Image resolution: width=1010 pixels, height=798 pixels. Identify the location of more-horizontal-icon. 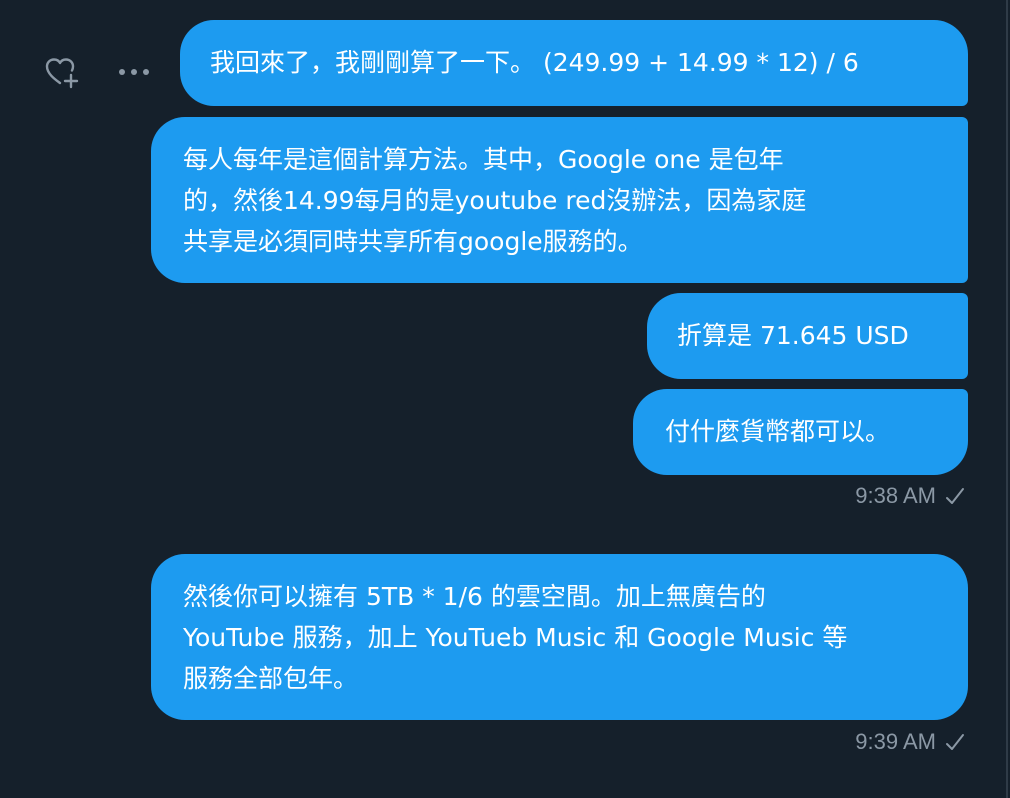
(134, 72).